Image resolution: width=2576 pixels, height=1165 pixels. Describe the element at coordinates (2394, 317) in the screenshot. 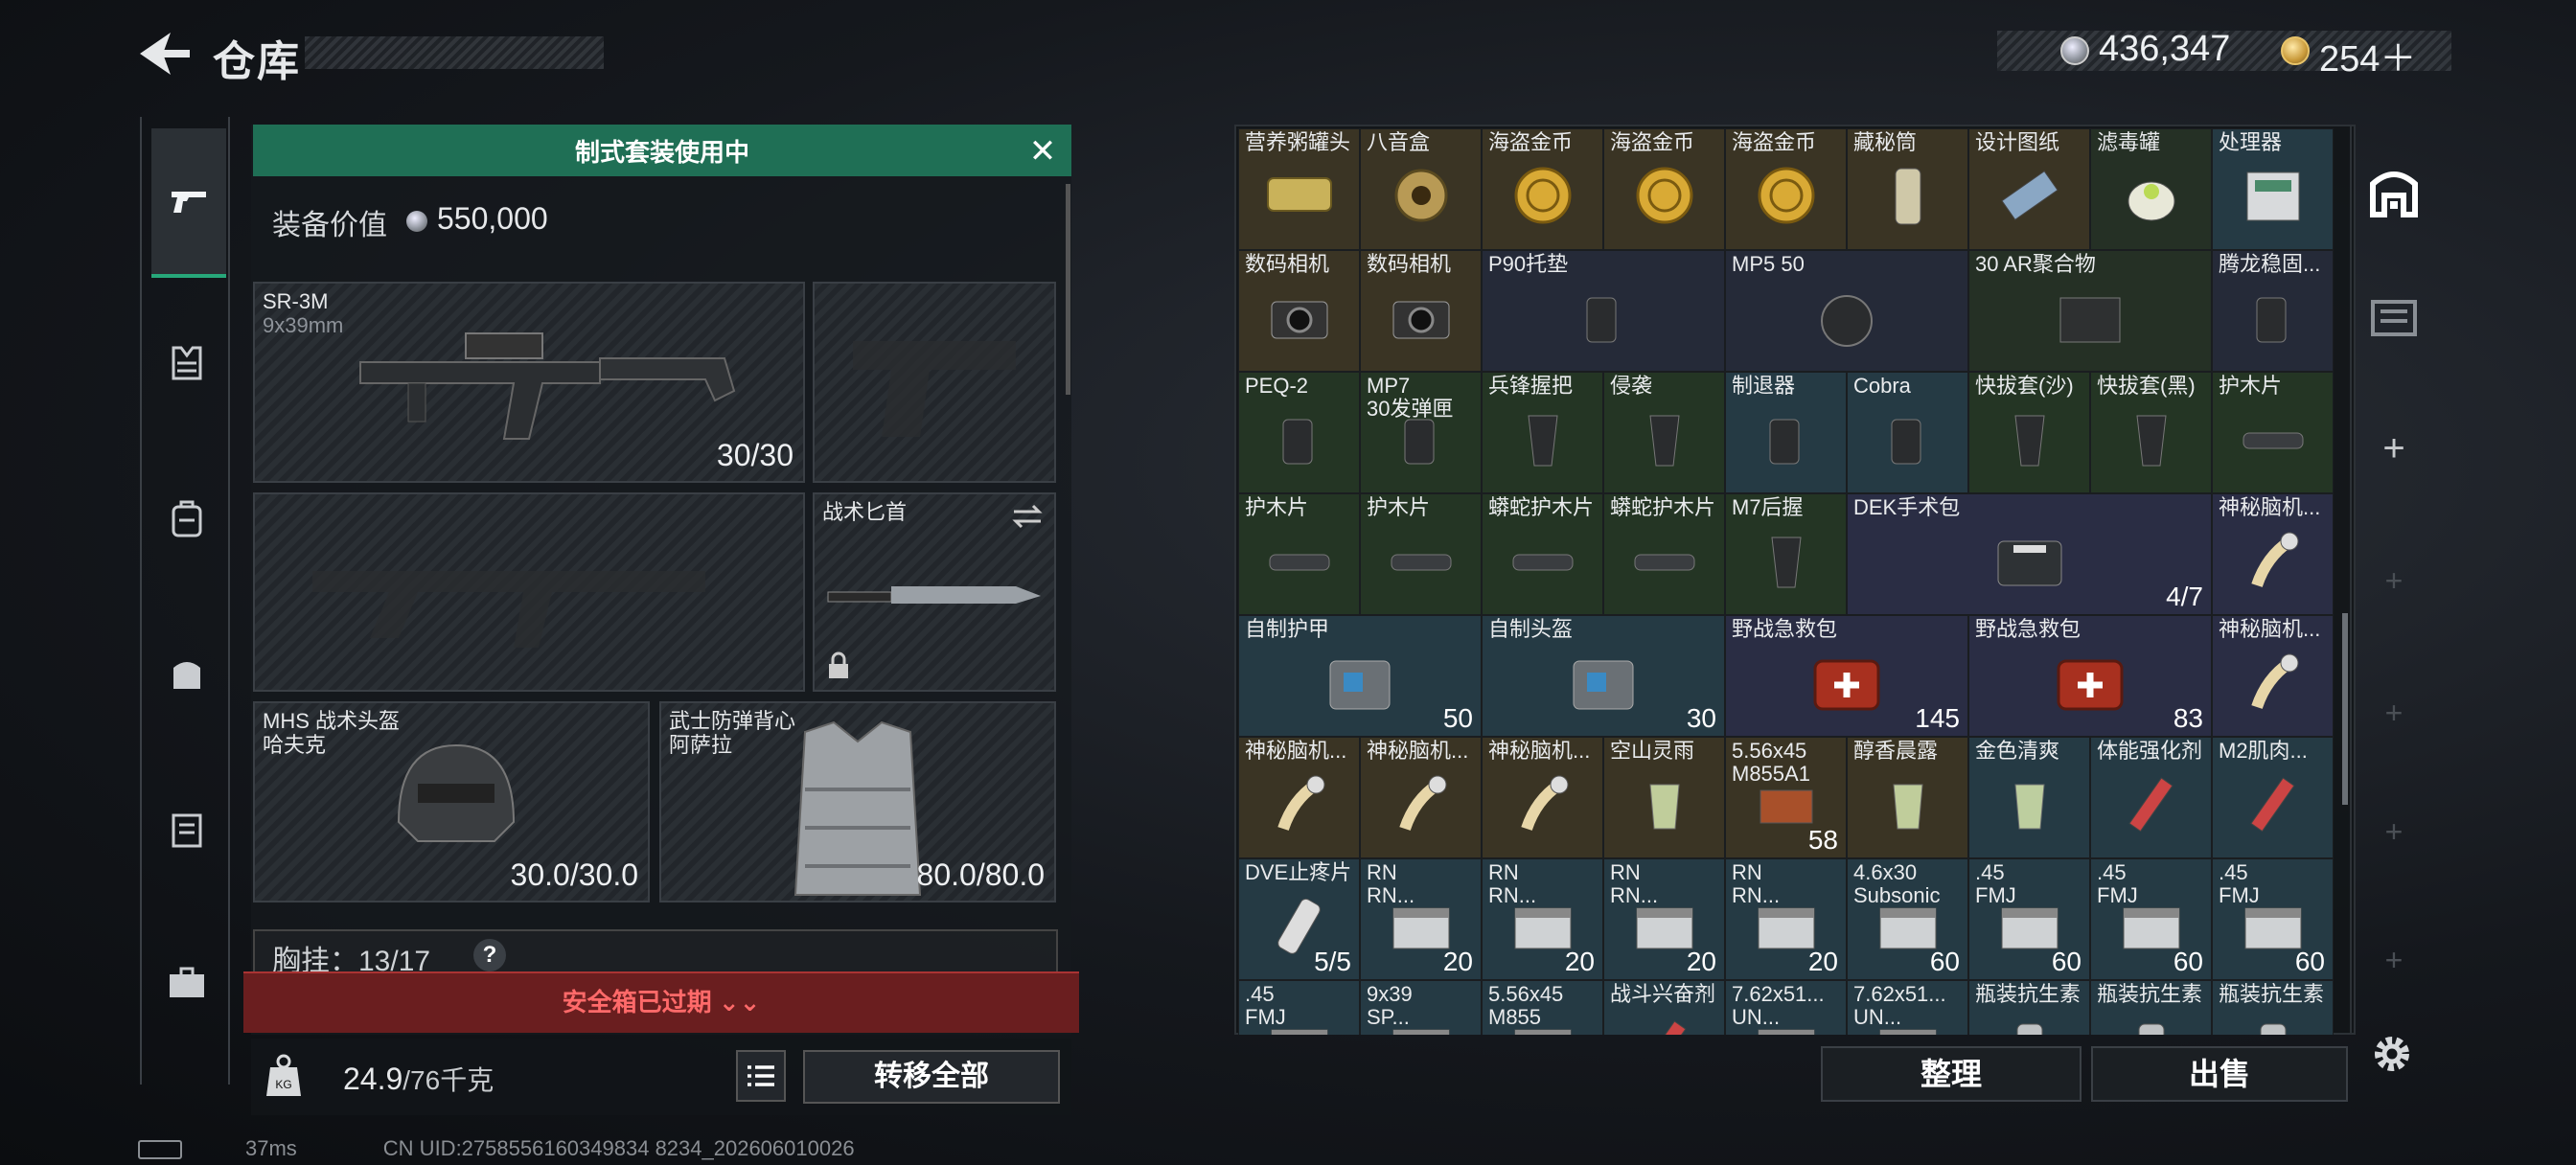

I see `stash-folder-tab` at that location.